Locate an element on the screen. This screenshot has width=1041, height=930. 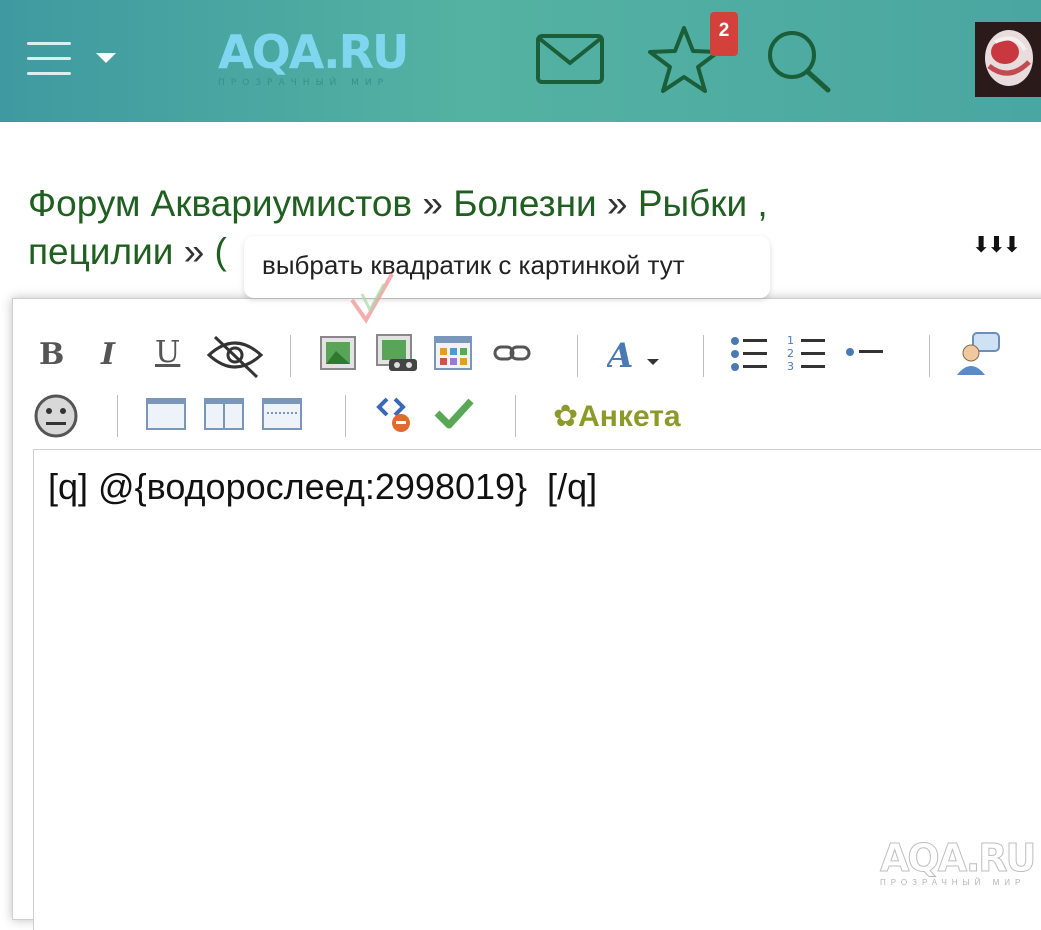
message-content: [q] @{водорослеед:2998019} [/q] is located at coordinates (323, 486).